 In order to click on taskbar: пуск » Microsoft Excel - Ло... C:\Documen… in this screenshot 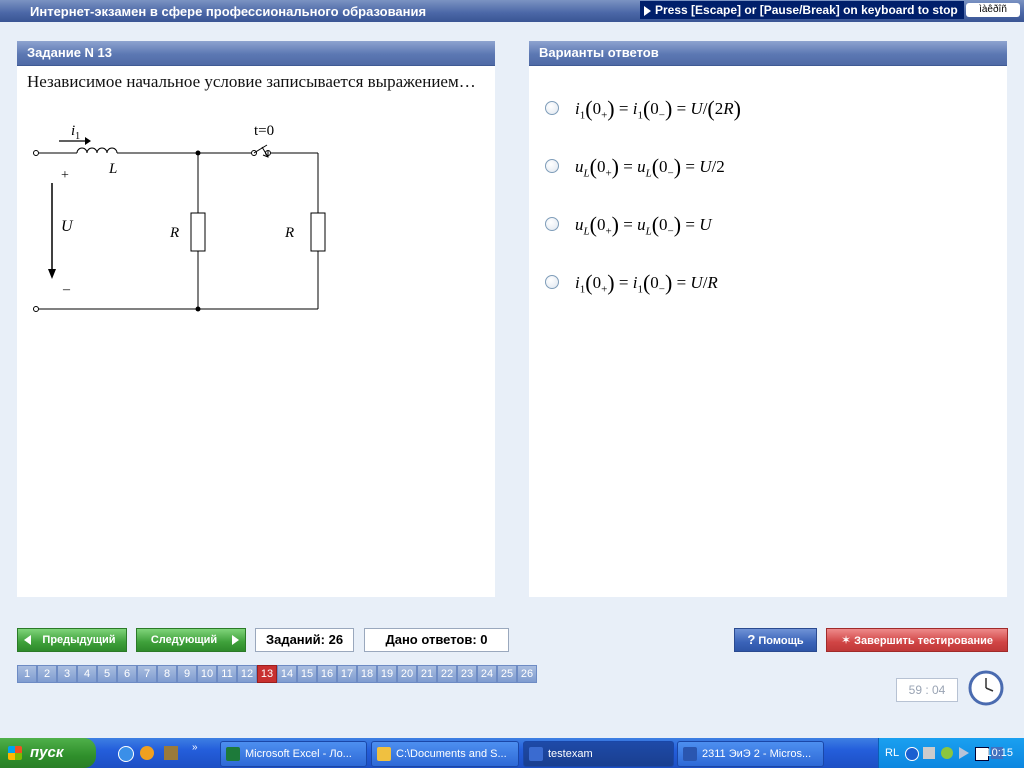, I will do `click(512, 753)`.